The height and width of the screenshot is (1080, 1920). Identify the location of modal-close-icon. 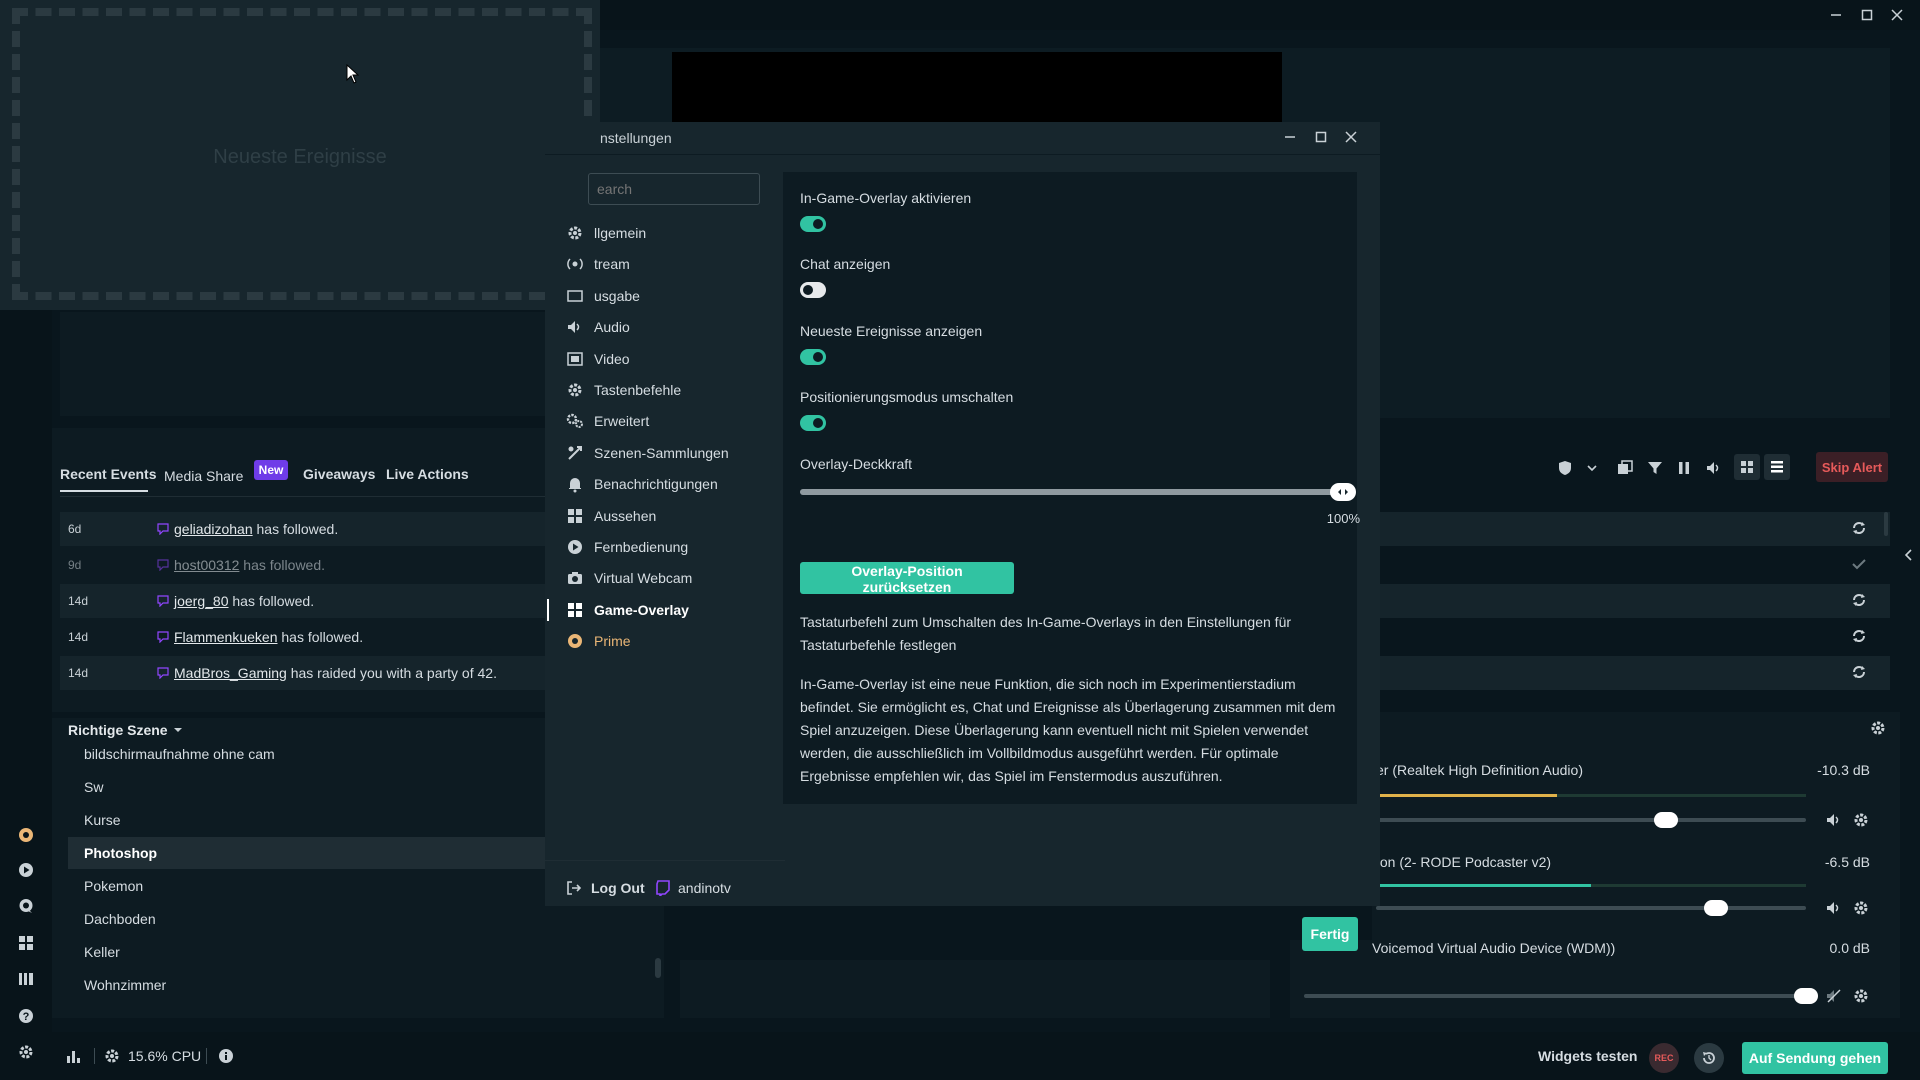
(1351, 137).